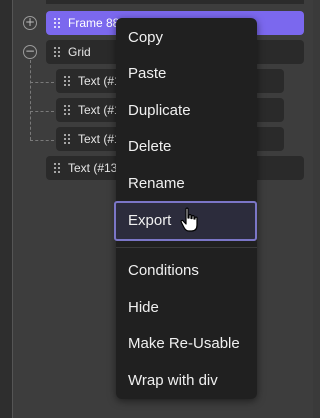 This screenshot has height=418, width=320. Describe the element at coordinates (30, 52) in the screenshot. I see `minus-circle-icon: −` at that location.